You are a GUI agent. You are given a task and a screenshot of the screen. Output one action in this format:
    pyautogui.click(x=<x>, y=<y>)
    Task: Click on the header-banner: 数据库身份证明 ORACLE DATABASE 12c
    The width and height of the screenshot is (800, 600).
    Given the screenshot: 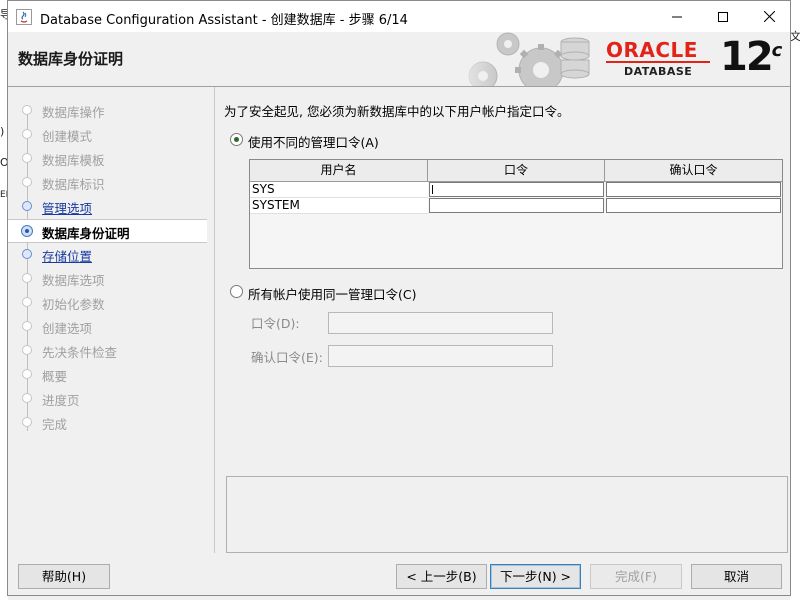 What is the action you would take?
    pyautogui.click(x=399, y=59)
    